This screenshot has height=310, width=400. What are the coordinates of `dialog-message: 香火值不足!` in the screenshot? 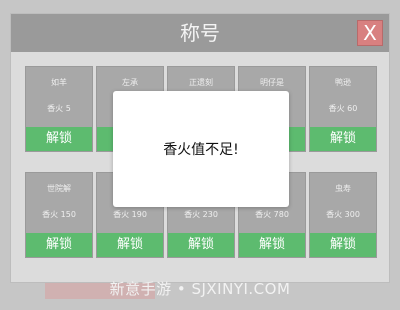 It's located at (201, 150).